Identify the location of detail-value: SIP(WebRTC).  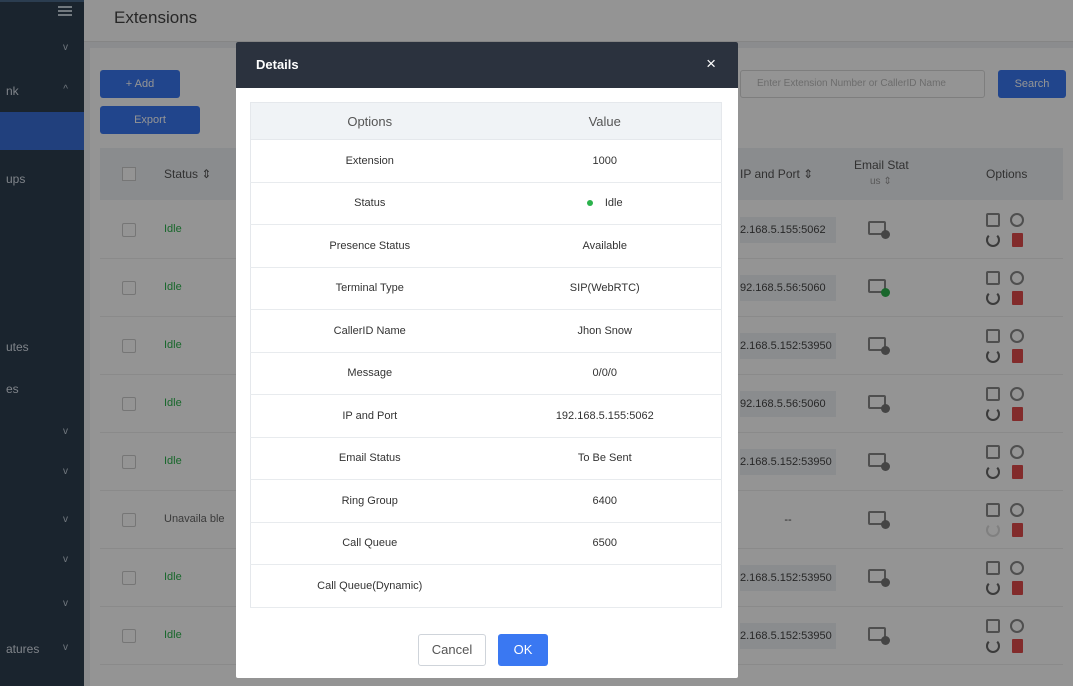
(605, 288).